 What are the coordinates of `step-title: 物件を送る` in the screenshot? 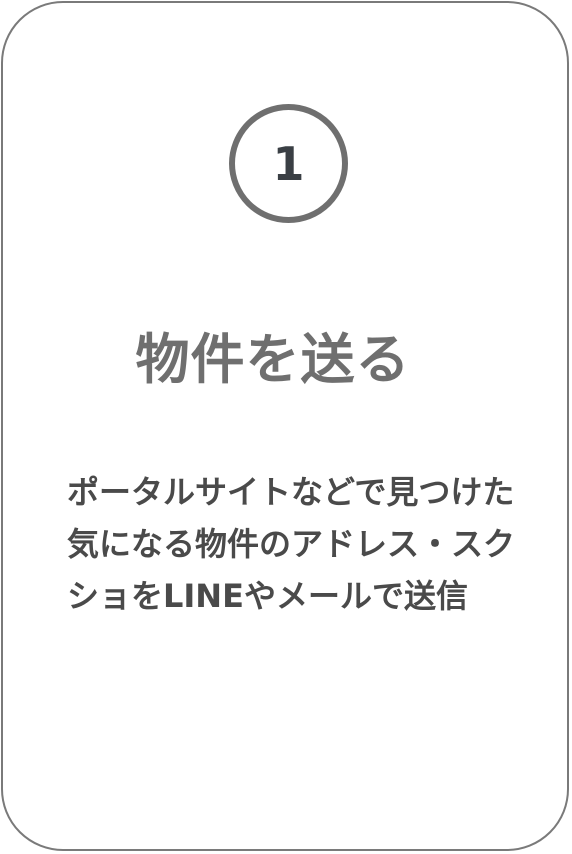 It's located at (273, 359).